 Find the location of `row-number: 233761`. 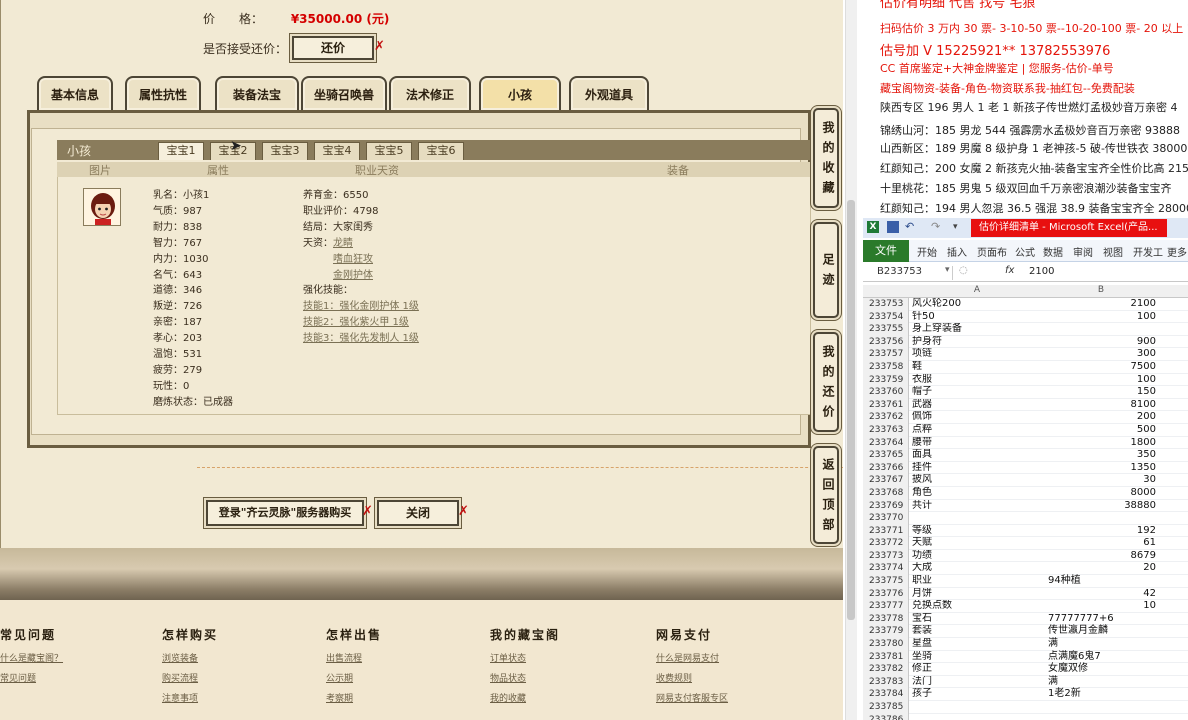

row-number: 233761 is located at coordinates (886, 405).